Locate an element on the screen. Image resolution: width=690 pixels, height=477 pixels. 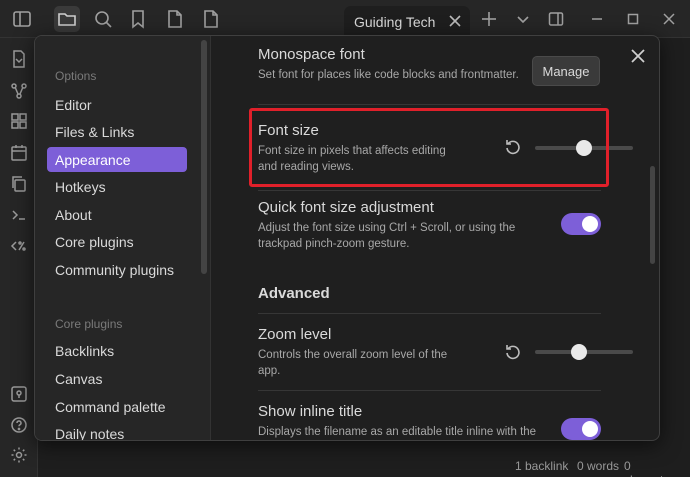
new-file-icon is located at coordinates (211, 19).